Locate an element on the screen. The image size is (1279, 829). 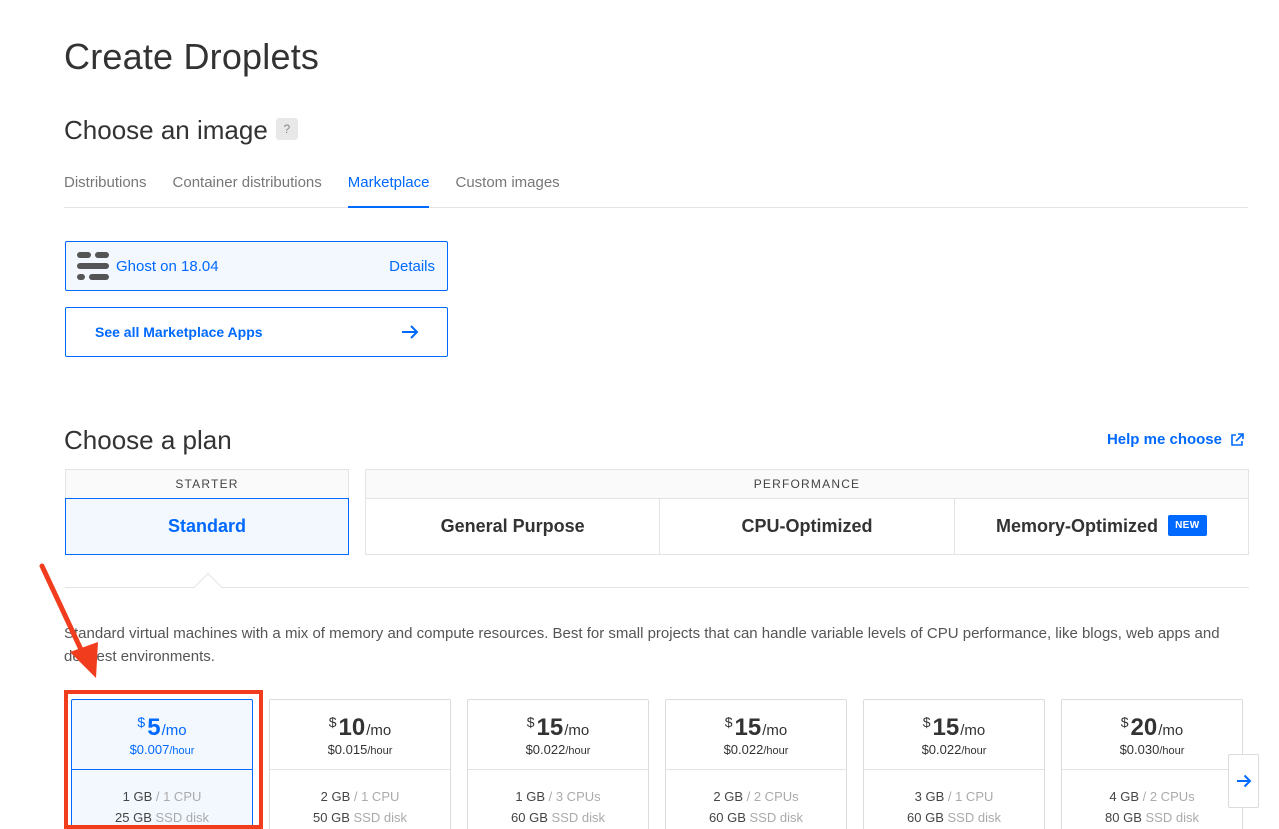
ghost-logo-icon is located at coordinates (93, 266).